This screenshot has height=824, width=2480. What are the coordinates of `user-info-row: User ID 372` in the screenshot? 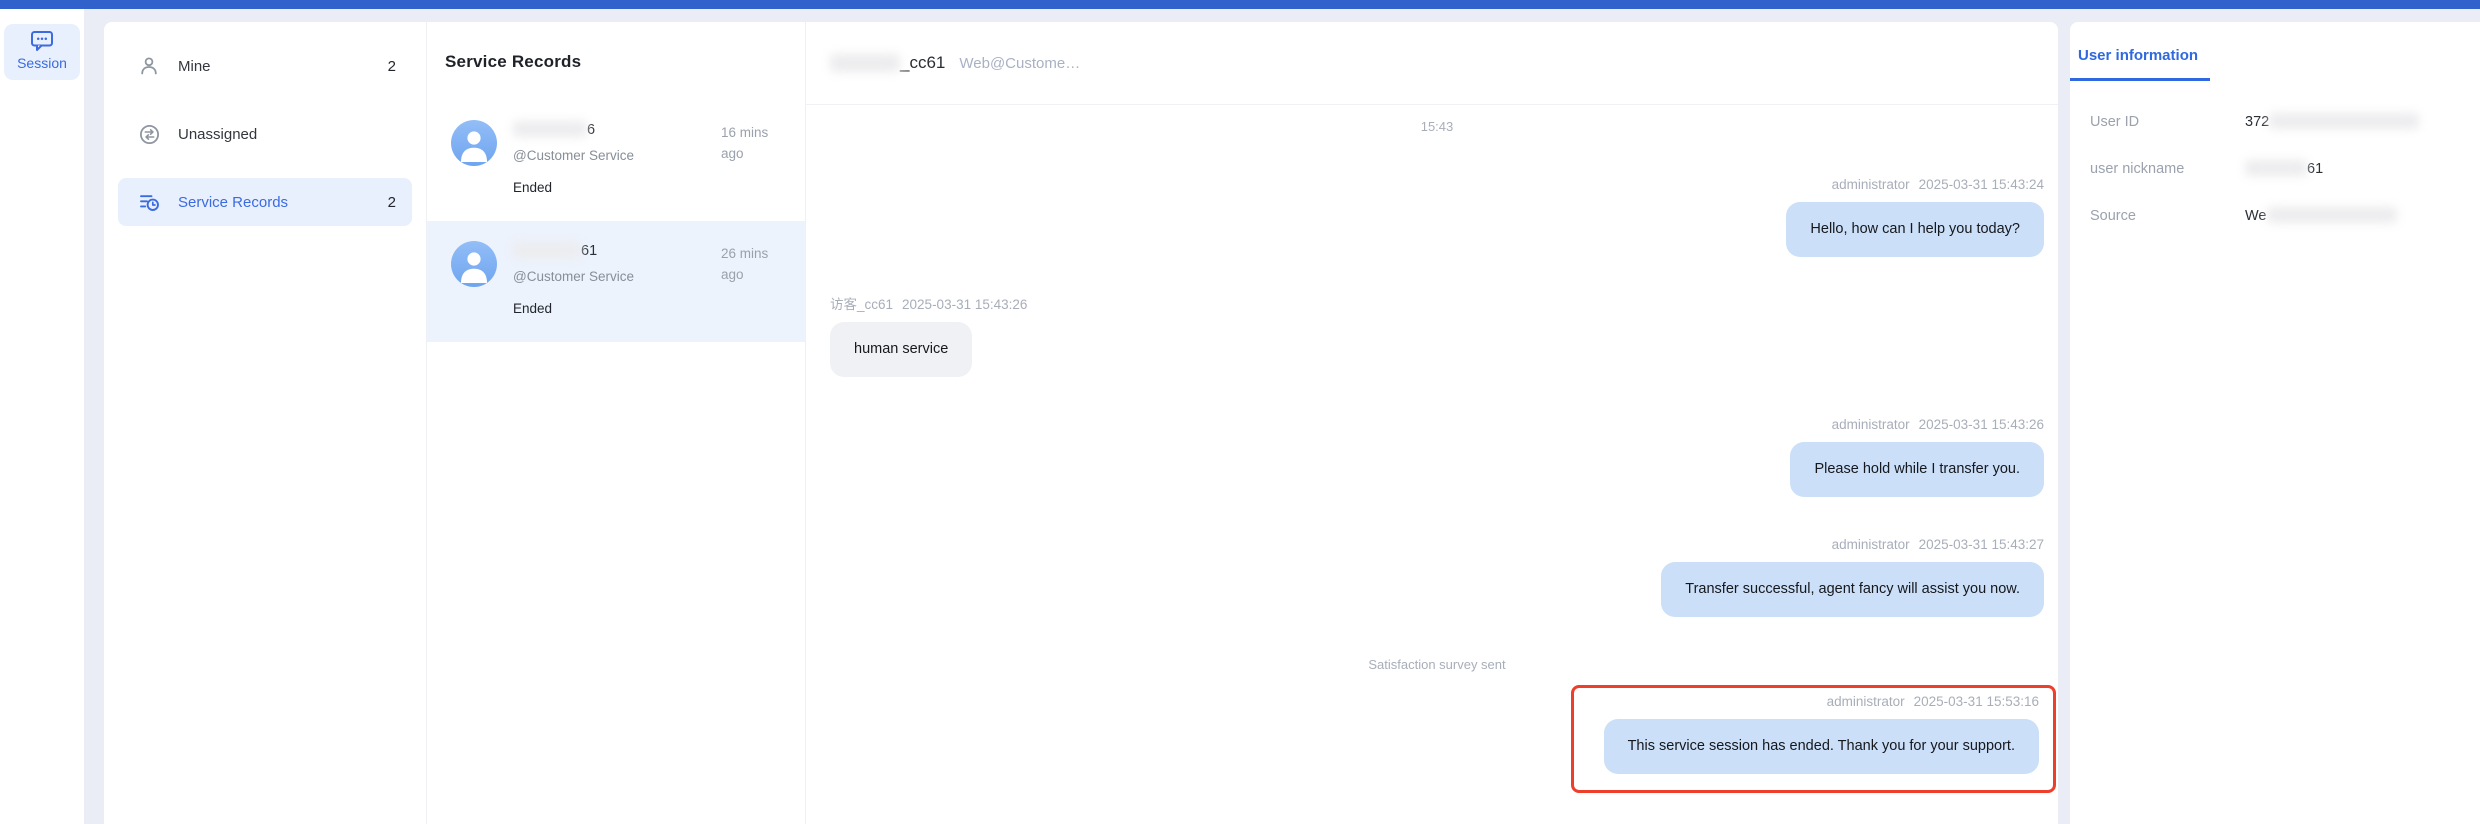 It's located at (2275, 121).